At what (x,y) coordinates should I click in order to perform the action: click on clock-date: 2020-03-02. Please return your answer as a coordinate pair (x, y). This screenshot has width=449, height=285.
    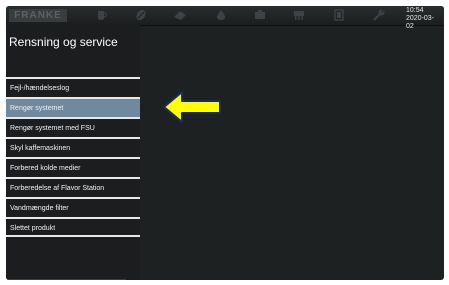
    Looking at the image, I should click on (420, 22).